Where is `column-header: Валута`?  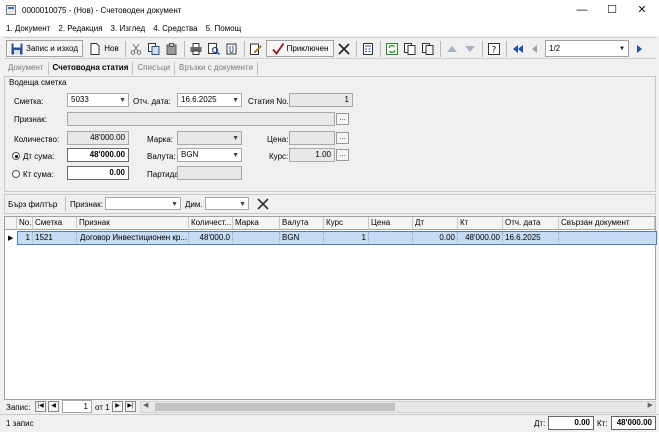 column-header: Валута is located at coordinates (302, 223).